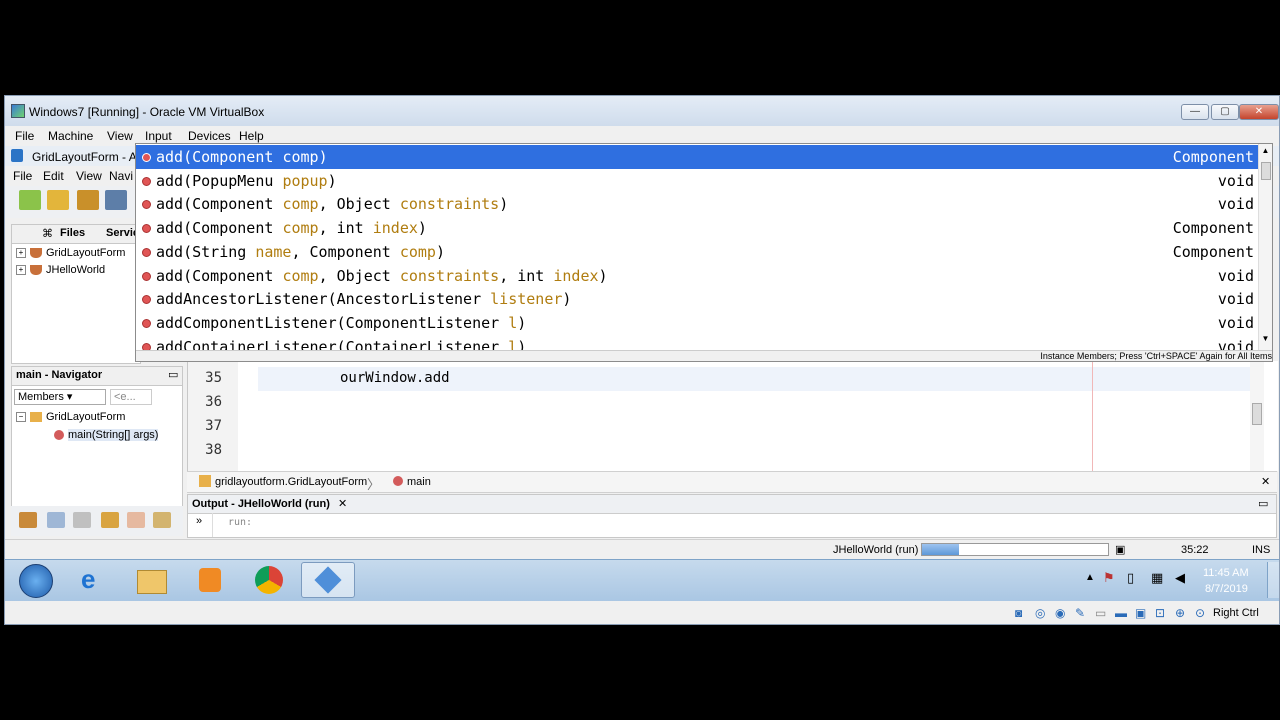 This screenshot has width=1280, height=720. I want to click on taskbar-explorer, so click(151, 580).